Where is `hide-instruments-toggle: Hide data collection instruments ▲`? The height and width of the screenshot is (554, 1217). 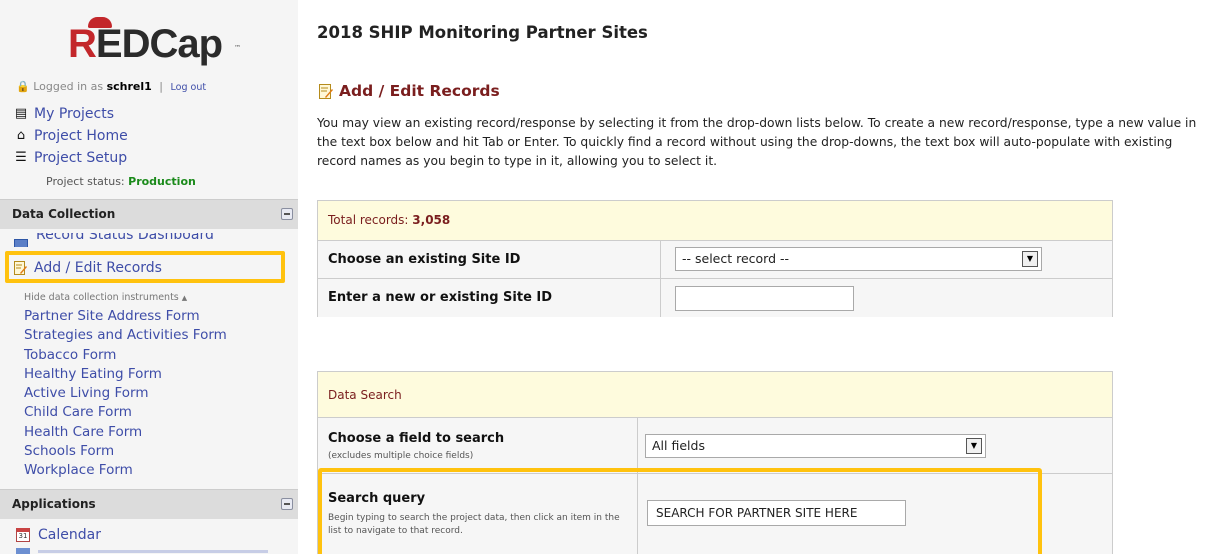 hide-instruments-toggle: Hide data collection instruments ▲ is located at coordinates (105, 297).